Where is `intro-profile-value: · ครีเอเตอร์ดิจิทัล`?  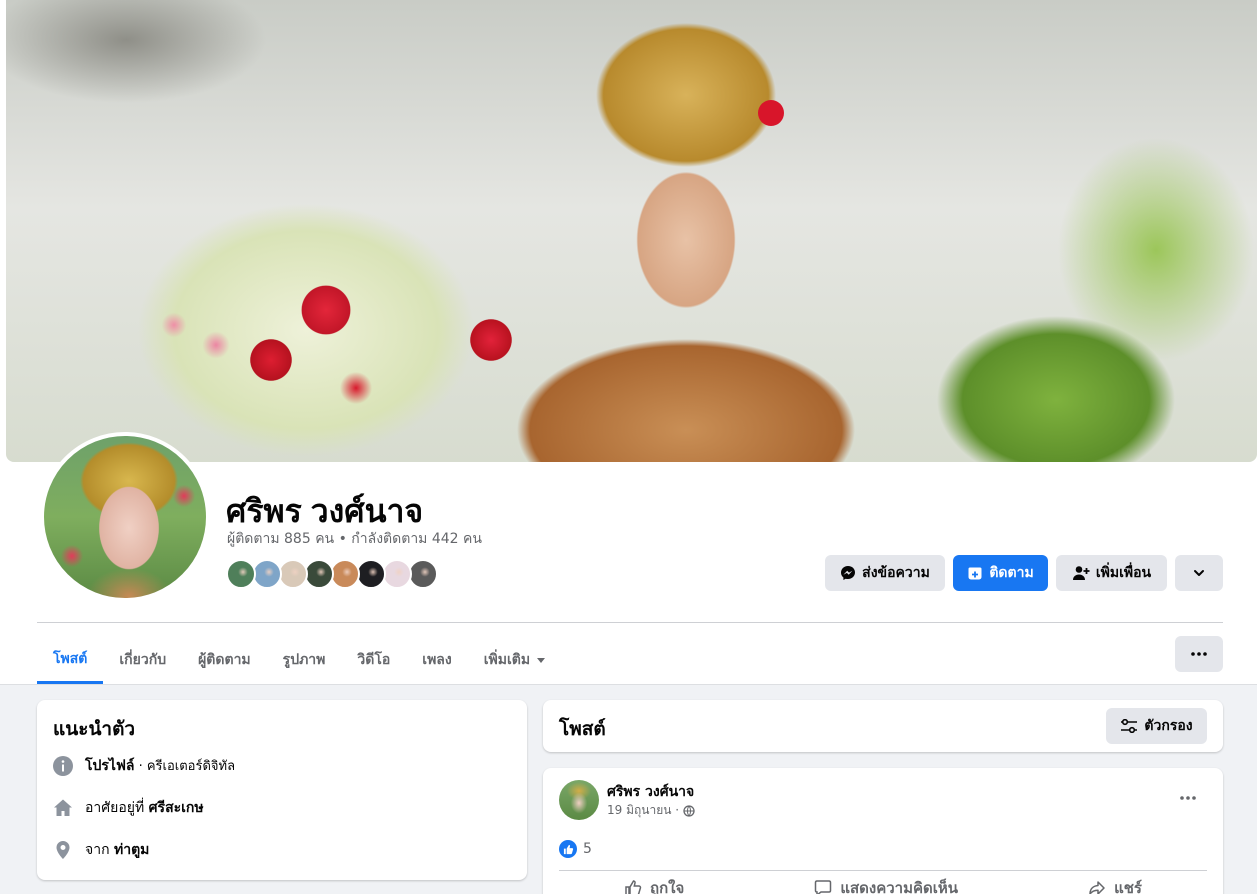 intro-profile-value: · ครีเอเตอร์ดิจิทัล is located at coordinates (185, 766).